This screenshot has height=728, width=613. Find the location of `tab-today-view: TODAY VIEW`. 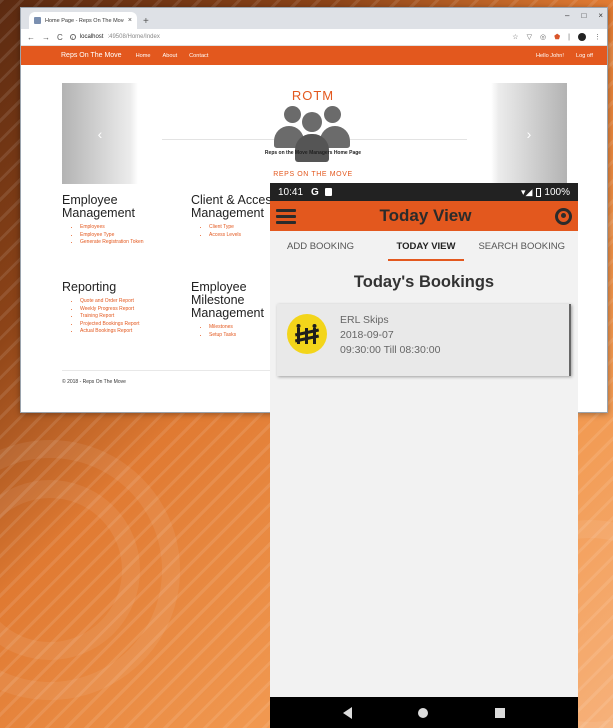

tab-today-view: TODAY VIEW is located at coordinates (426, 246).